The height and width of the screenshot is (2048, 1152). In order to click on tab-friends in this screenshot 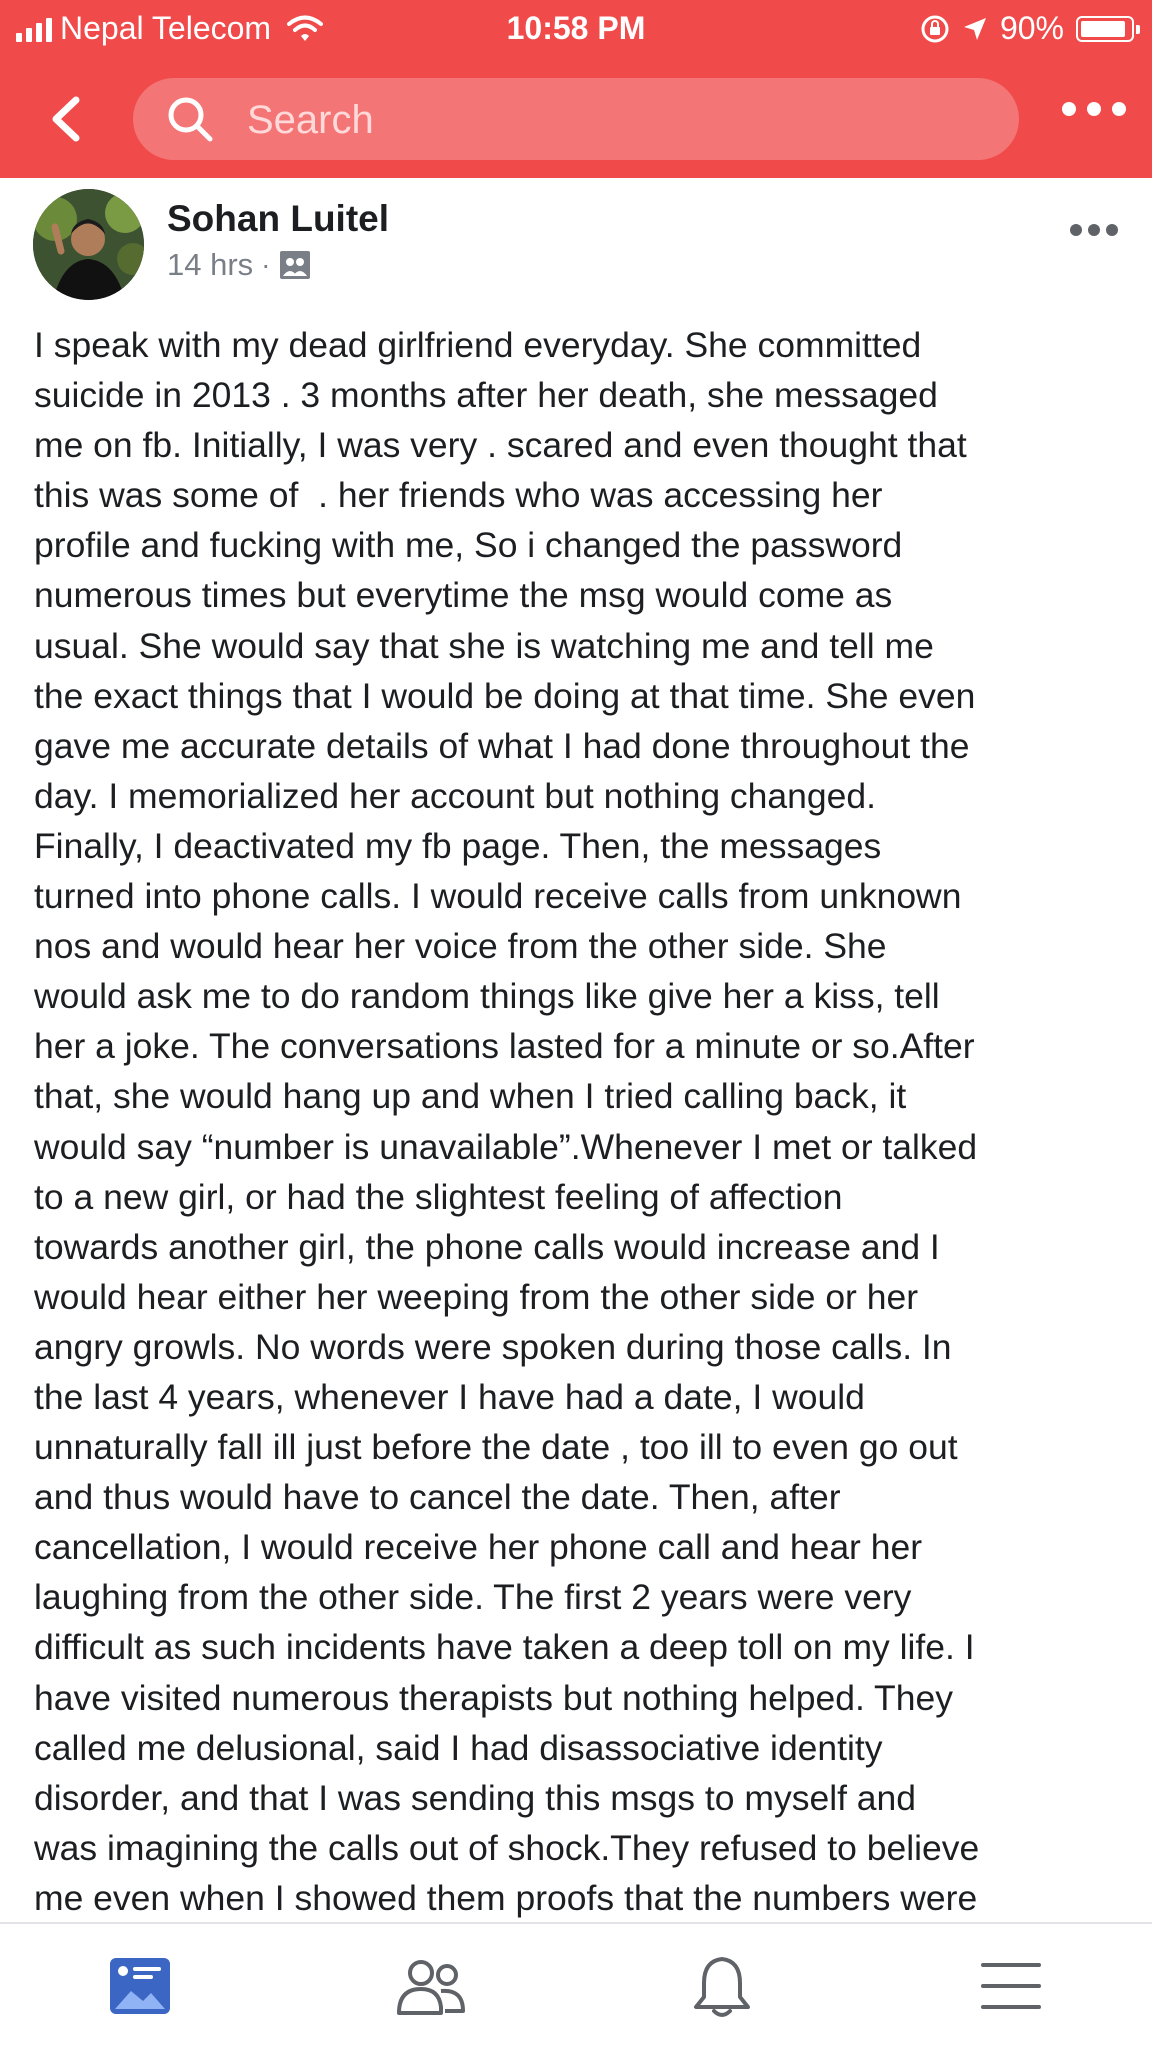, I will do `click(431, 1986)`.